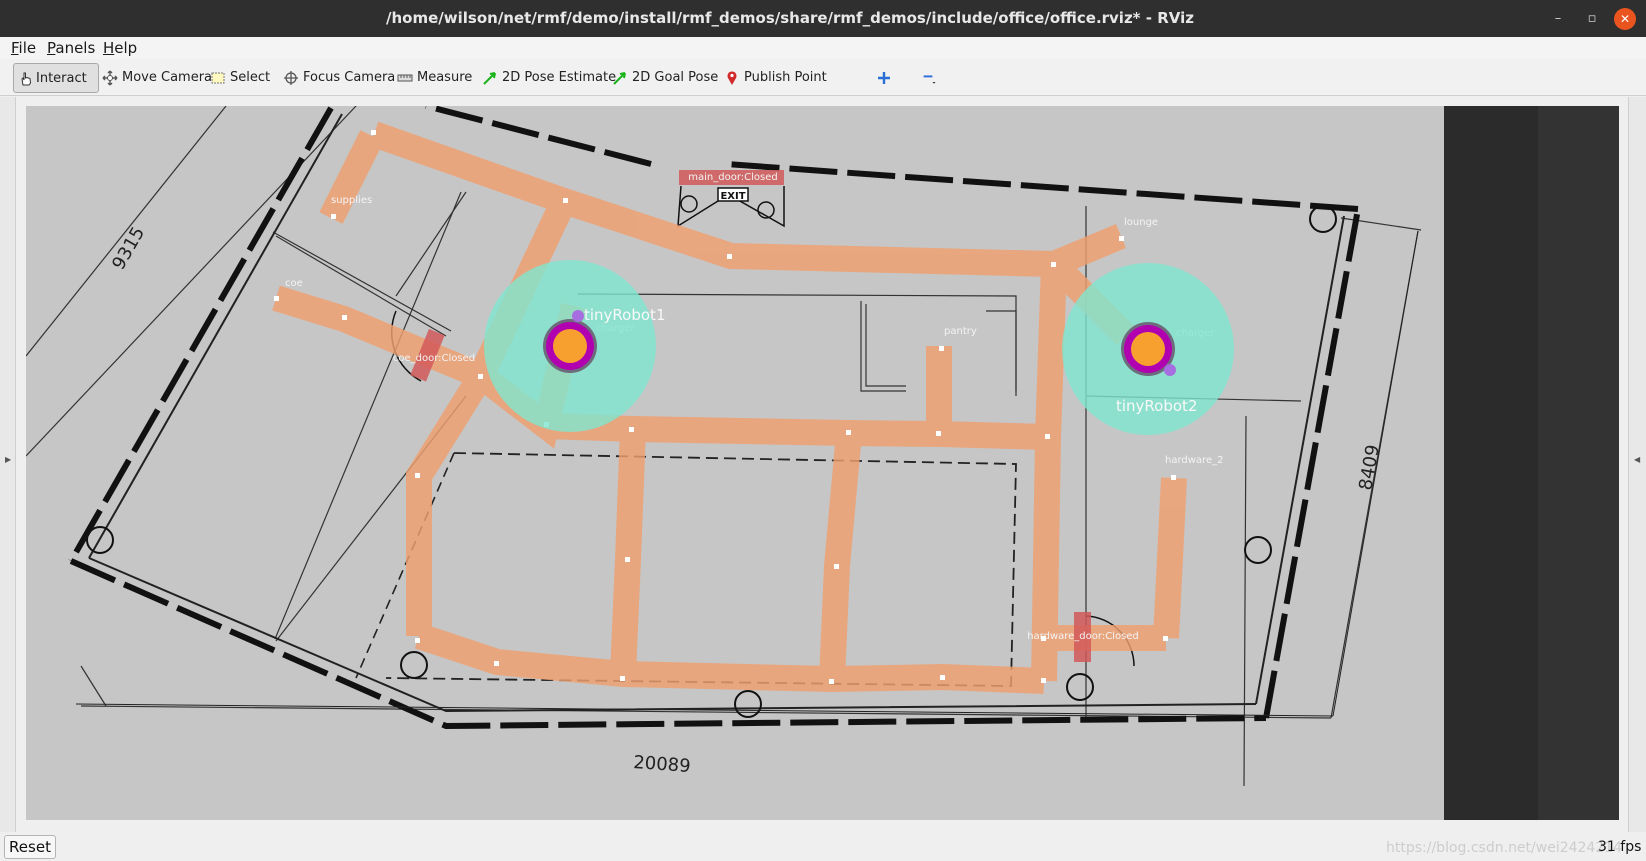  I want to click on robot-name-label: tinyRobot1, so click(624, 315).